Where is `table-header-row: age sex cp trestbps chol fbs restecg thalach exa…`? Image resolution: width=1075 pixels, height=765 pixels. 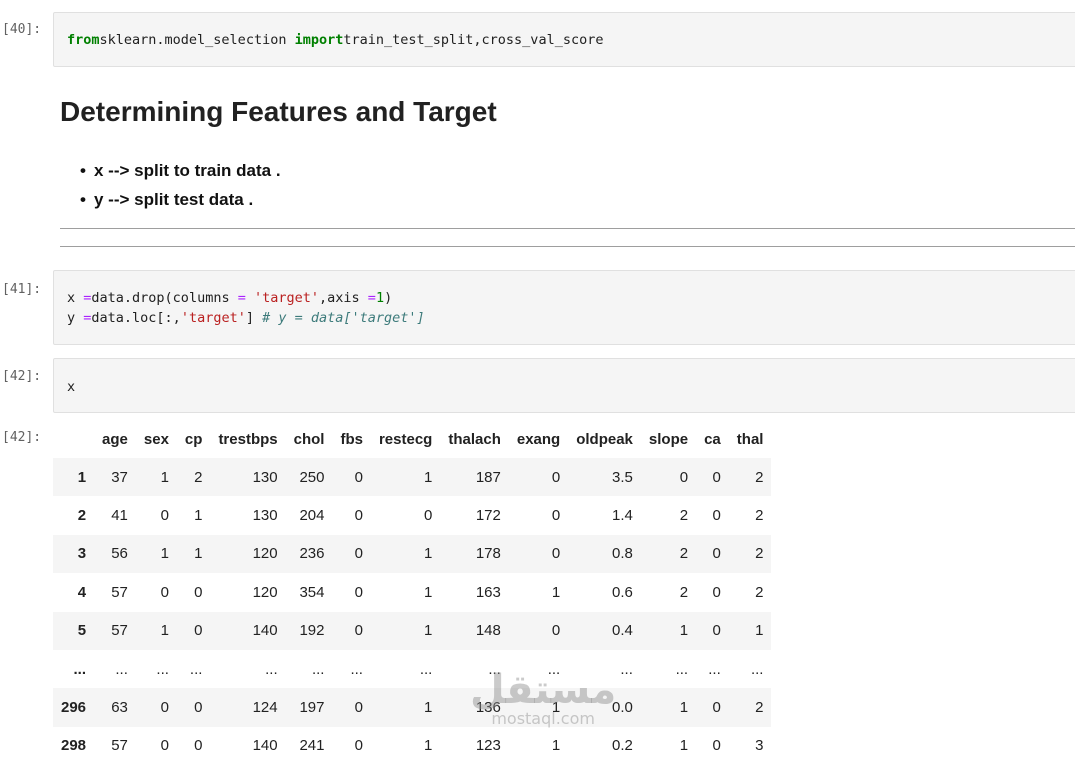
table-header-row: age sex cp trestbps chol fbs restecg thalach exa… is located at coordinates (412, 439).